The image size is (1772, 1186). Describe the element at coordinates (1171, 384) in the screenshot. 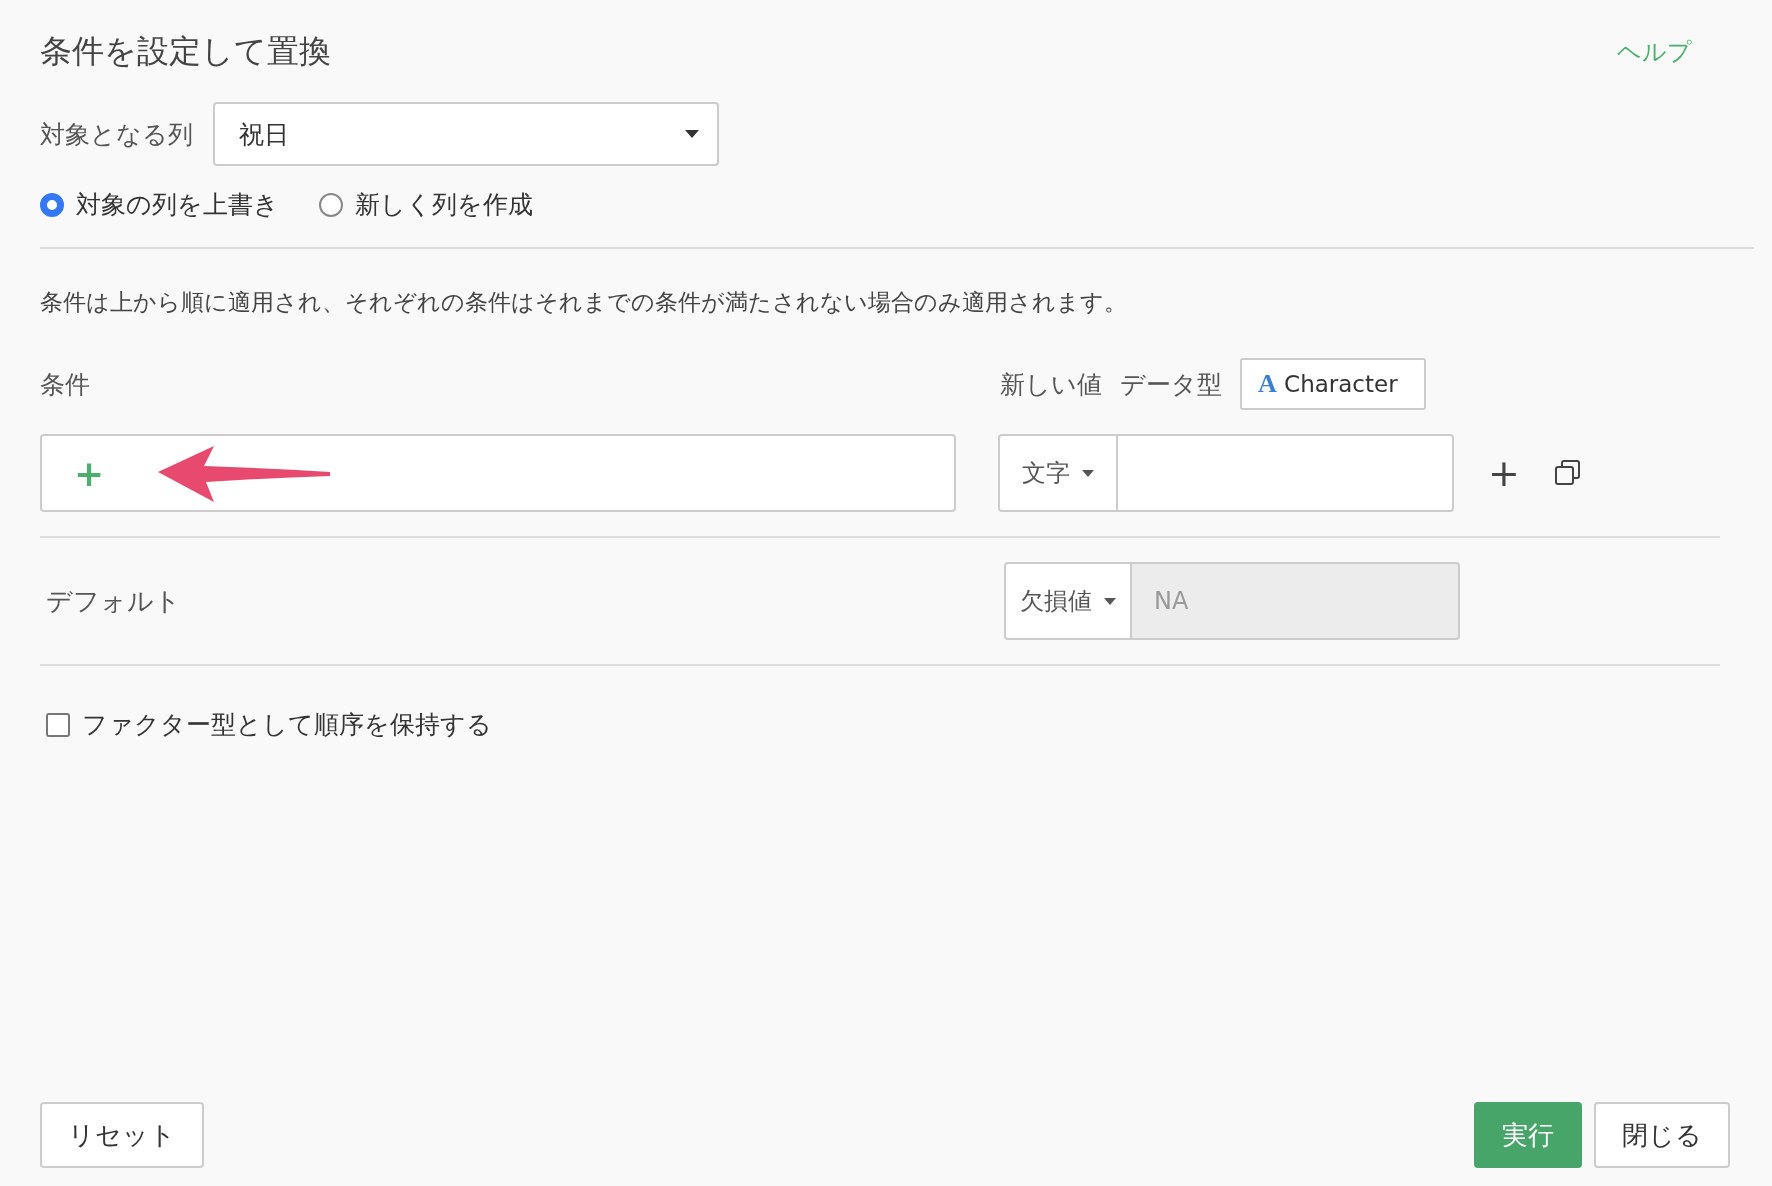

I see `data-type-label: データ型` at that location.